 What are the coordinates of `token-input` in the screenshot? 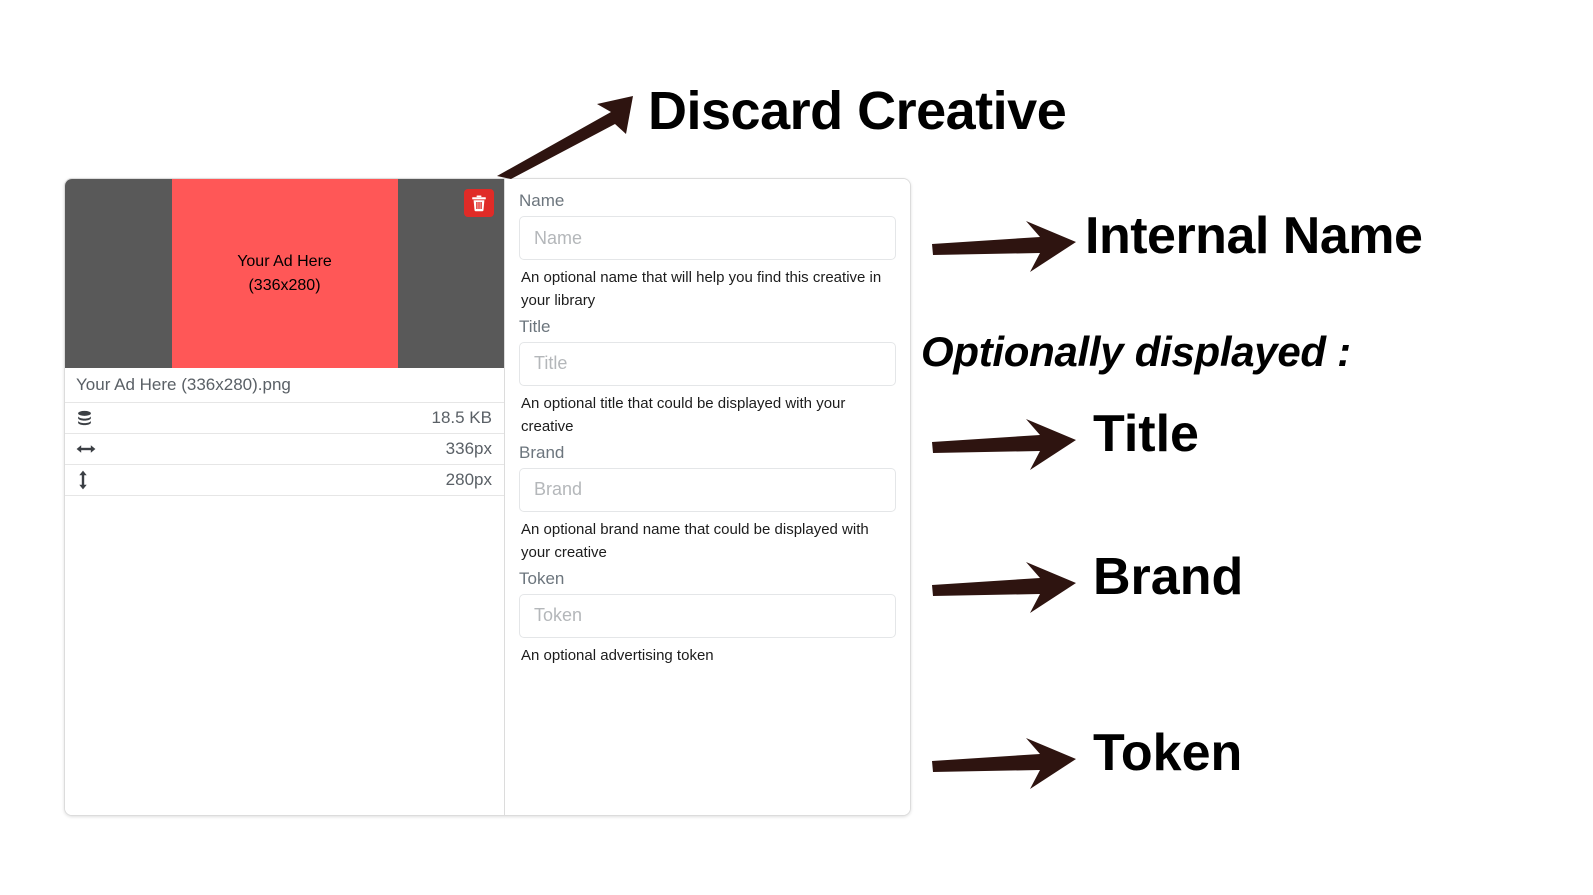 It's located at (707, 615).